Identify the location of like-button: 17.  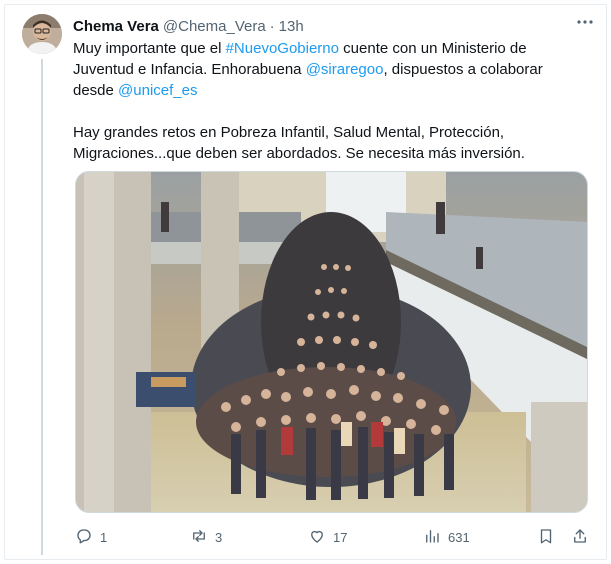
(327, 537).